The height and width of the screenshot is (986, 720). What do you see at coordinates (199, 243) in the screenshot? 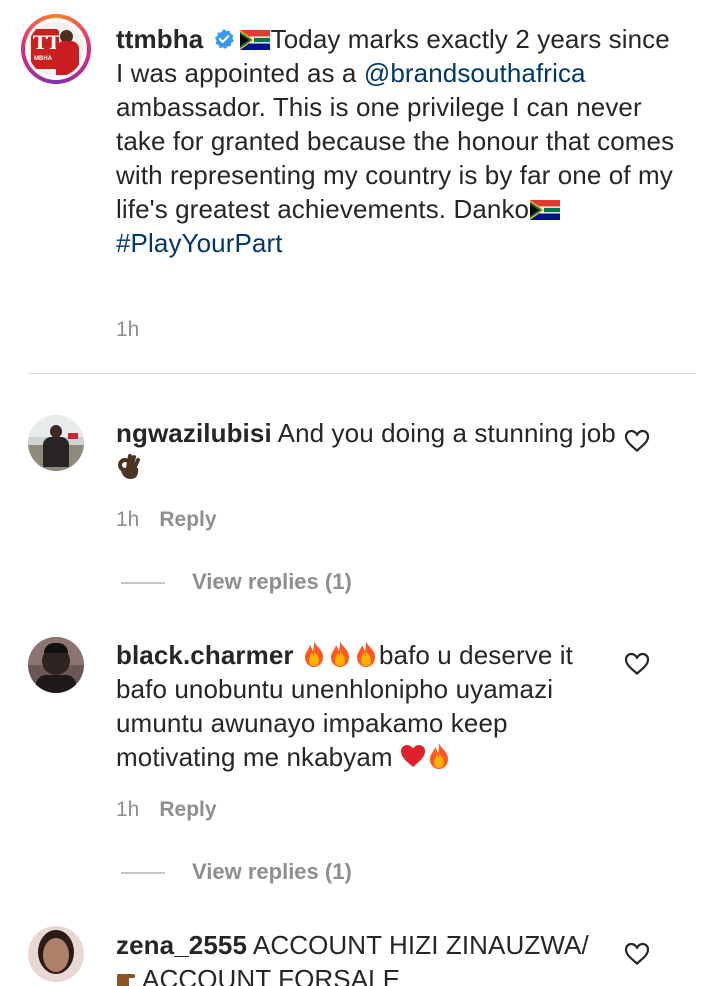
I see `hashtag-link: #PlayYourPart` at bounding box center [199, 243].